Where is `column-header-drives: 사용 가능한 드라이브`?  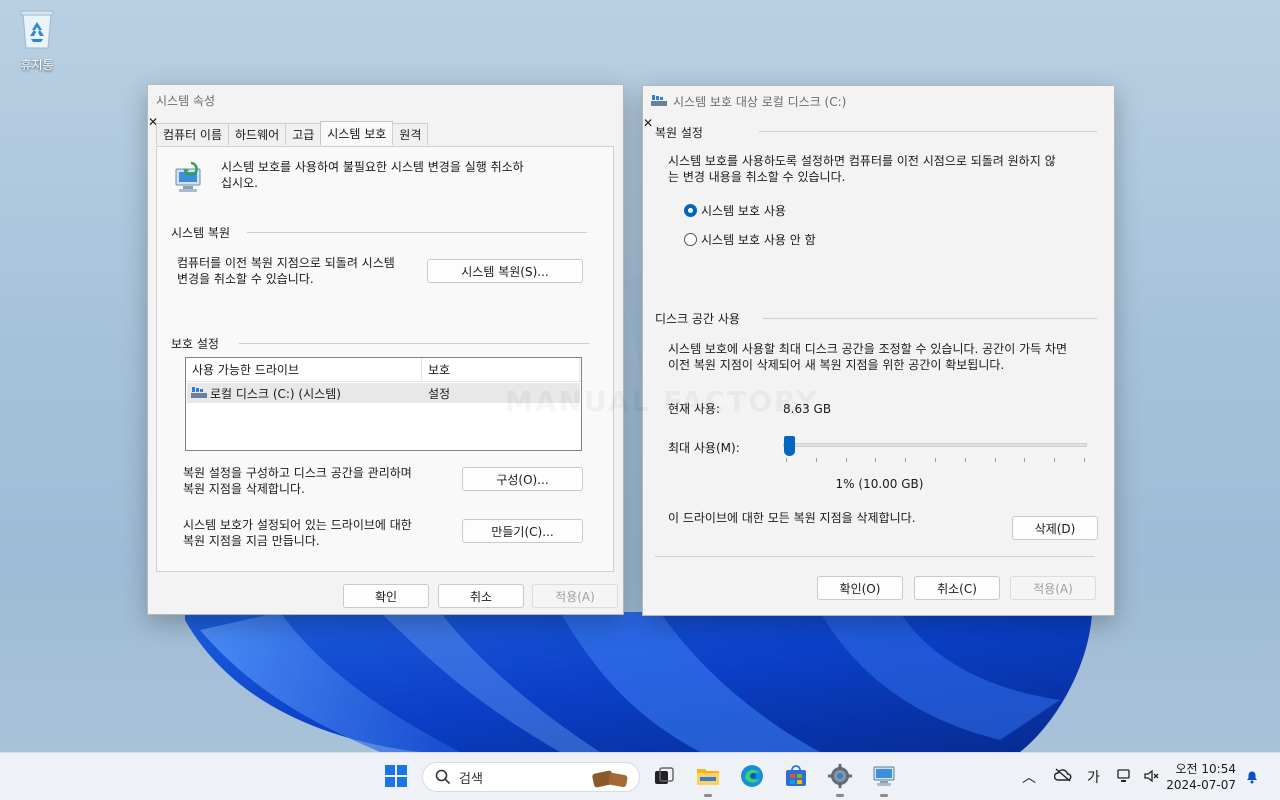 column-header-drives: 사용 가능한 드라이브 is located at coordinates (304, 369).